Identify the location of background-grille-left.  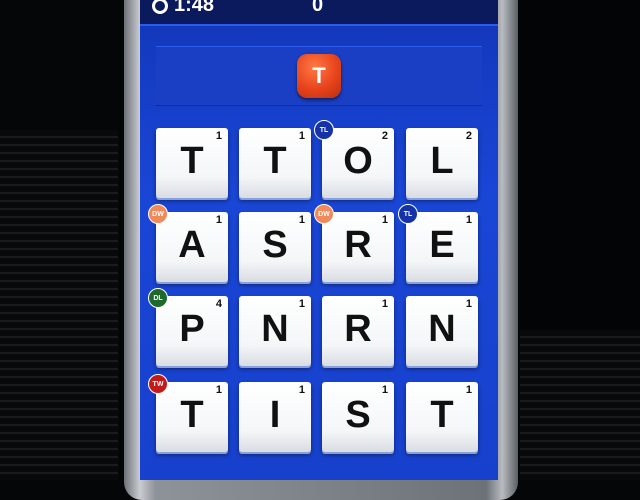
(59, 305).